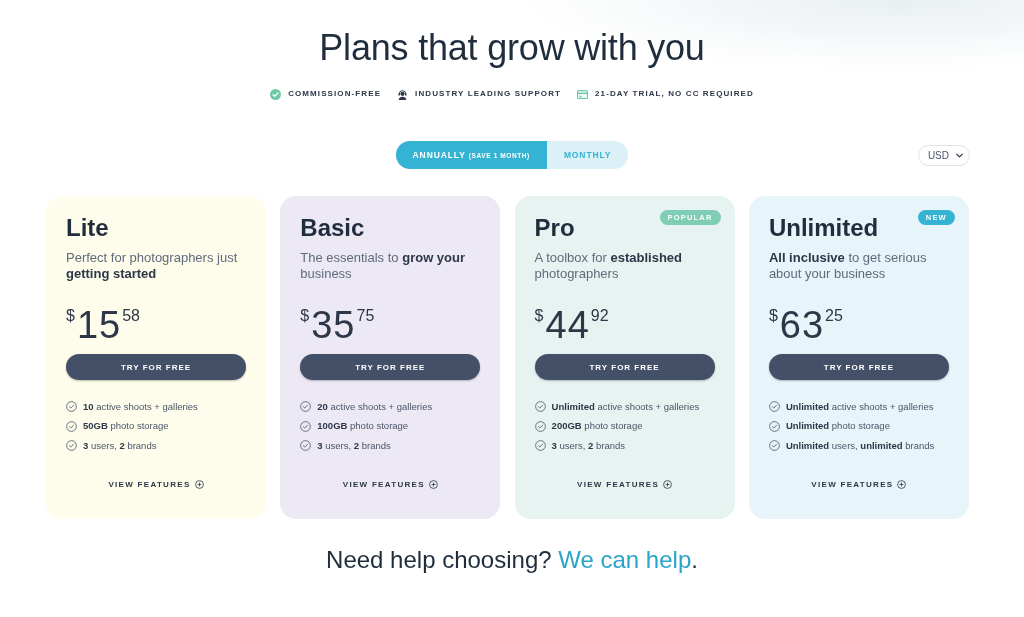  I want to click on highlight-label: 21-DAY TRIAL, NO CC REQUIRED, so click(674, 94).